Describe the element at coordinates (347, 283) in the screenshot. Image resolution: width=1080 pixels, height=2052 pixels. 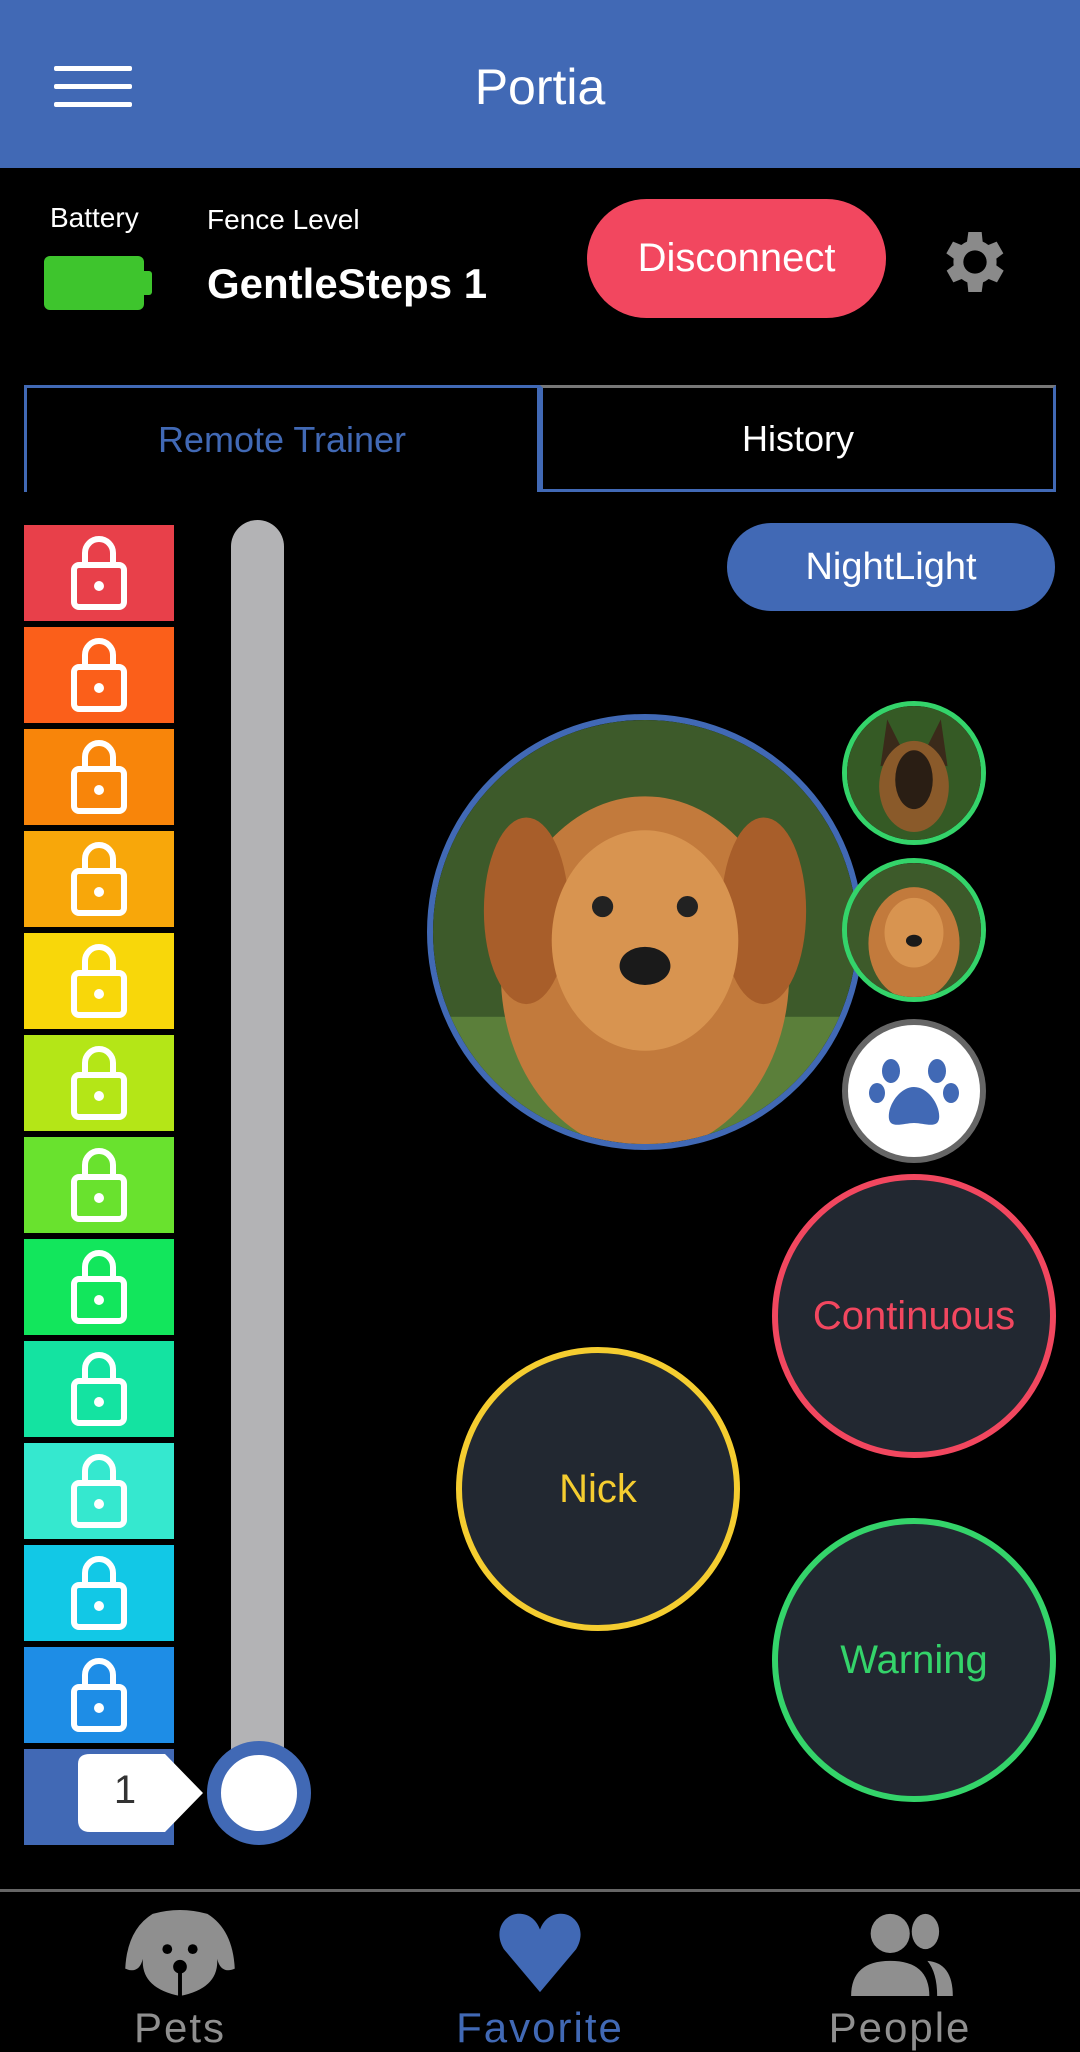
I see `fence-level-value: GentleSteps 1` at that location.